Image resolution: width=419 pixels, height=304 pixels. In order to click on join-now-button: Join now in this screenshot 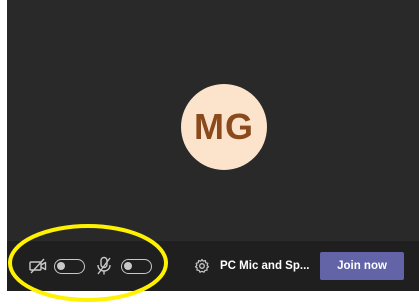, I will do `click(362, 266)`.